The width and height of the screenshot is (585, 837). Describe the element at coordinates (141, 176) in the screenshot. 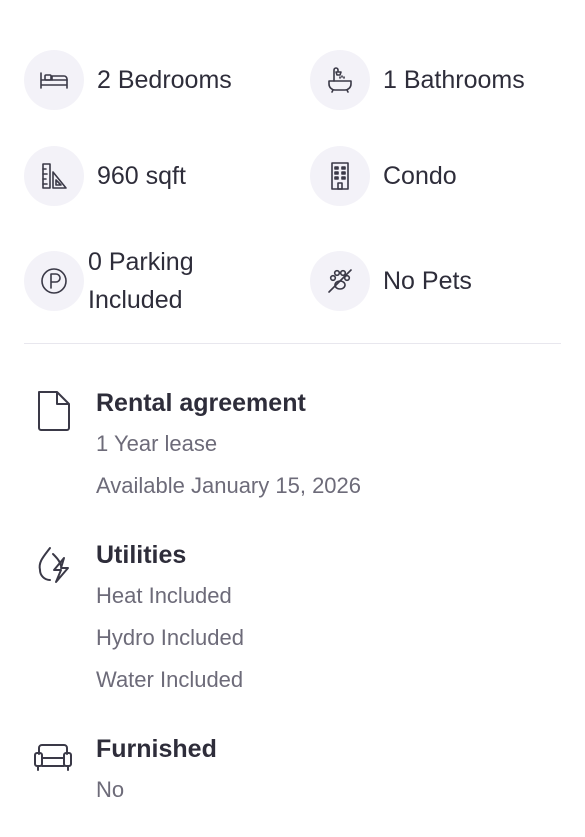

I see `feature-label: 960 sqft` at that location.